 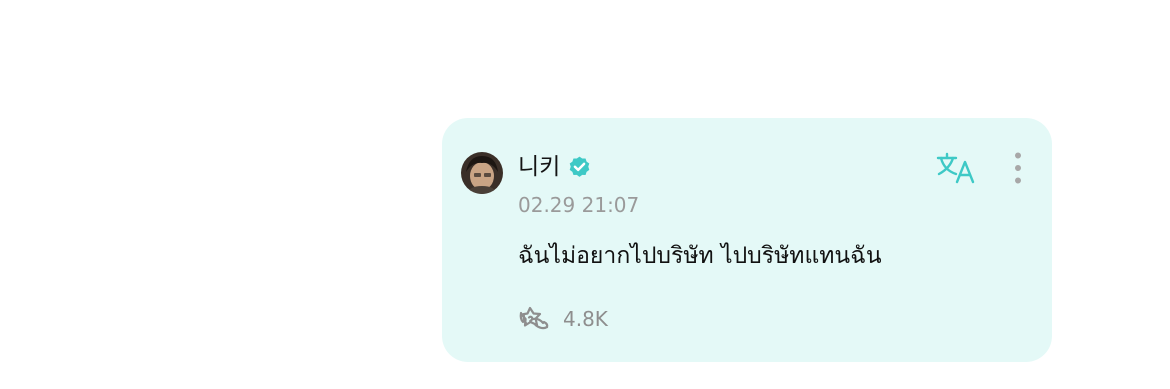 What do you see at coordinates (539, 167) in the screenshot?
I see `author-name: 니키` at bounding box center [539, 167].